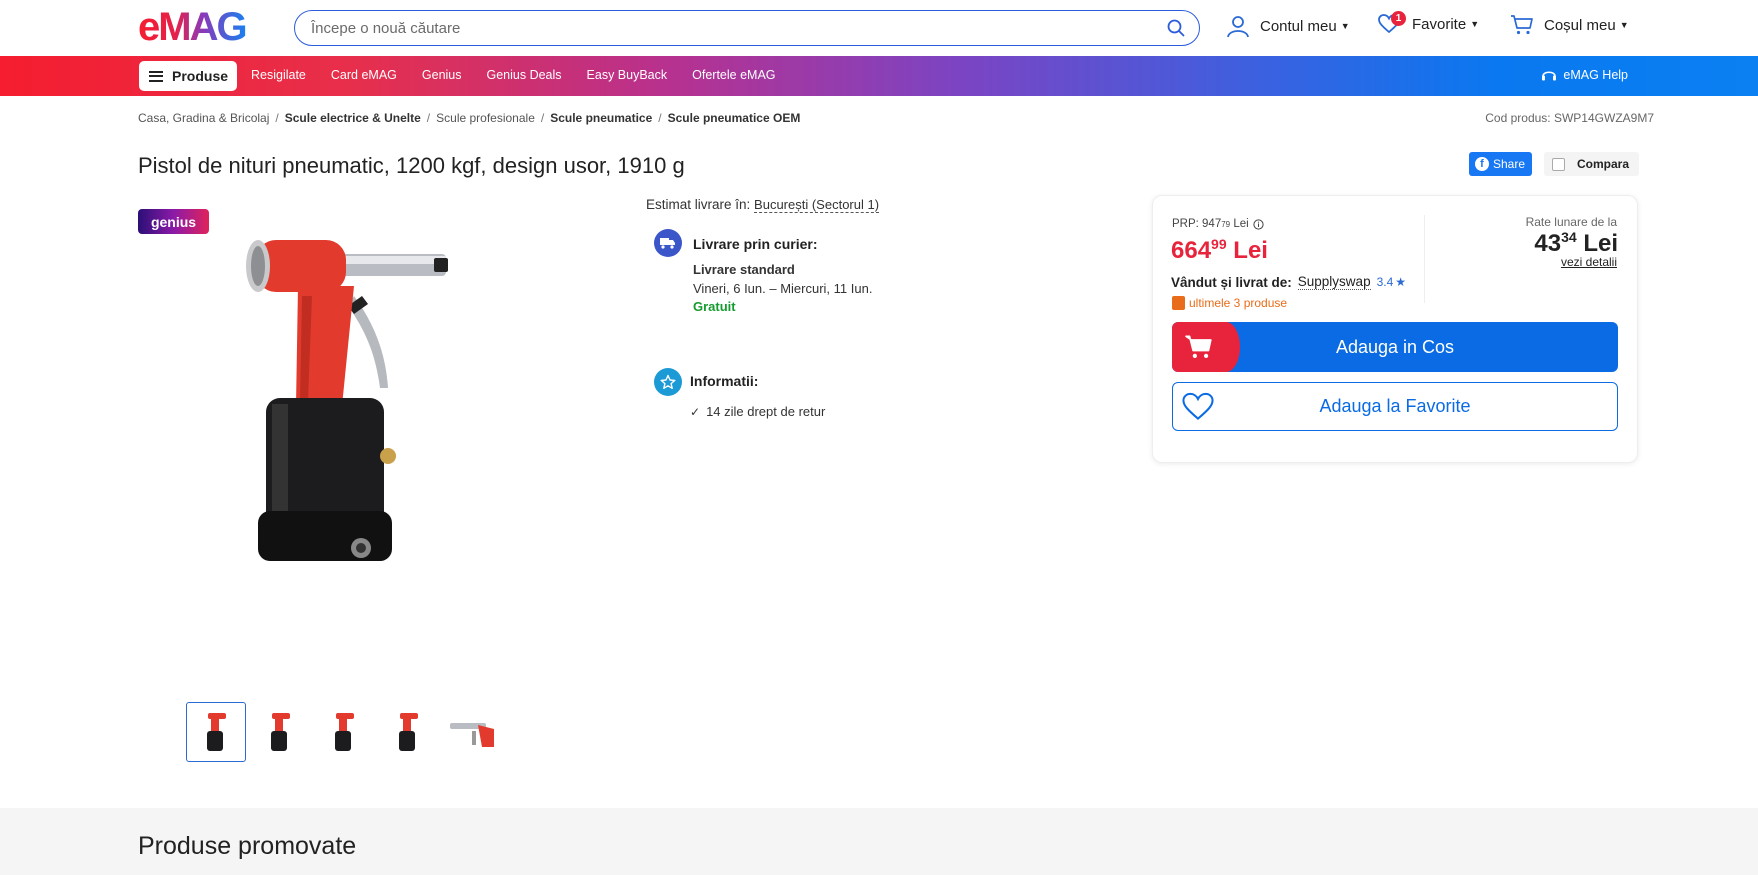 The image size is (1758, 875). I want to click on favorites-label: Favorite, so click(1439, 24).